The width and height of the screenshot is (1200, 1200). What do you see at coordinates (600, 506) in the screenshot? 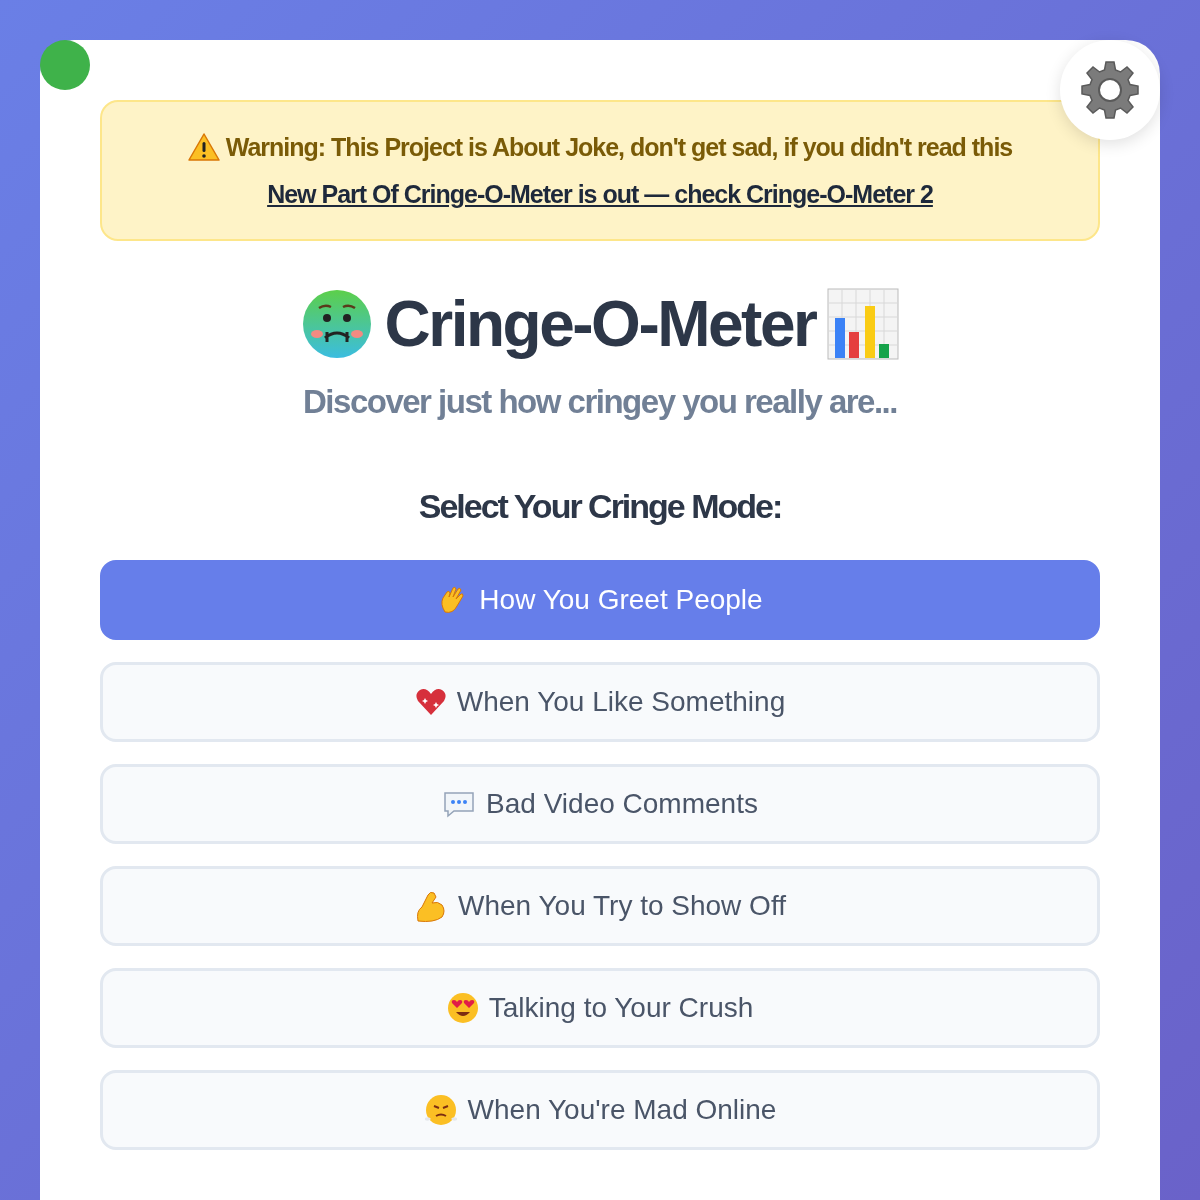
I see `section-heading: Select Your Cringe Mode:` at bounding box center [600, 506].